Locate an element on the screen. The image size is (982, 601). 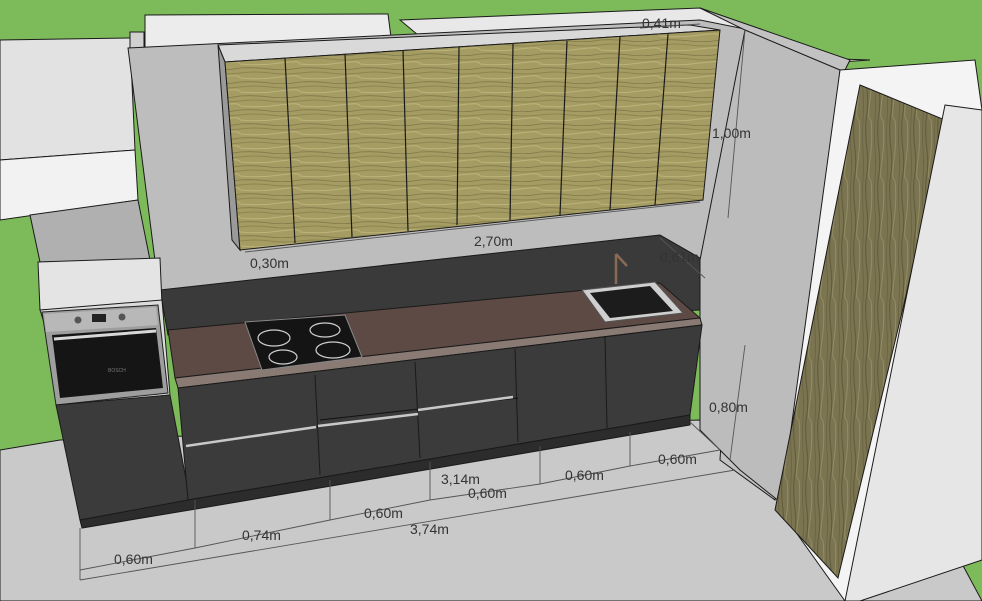
dim-upper-width: 2,70m is located at coordinates (493, 241).